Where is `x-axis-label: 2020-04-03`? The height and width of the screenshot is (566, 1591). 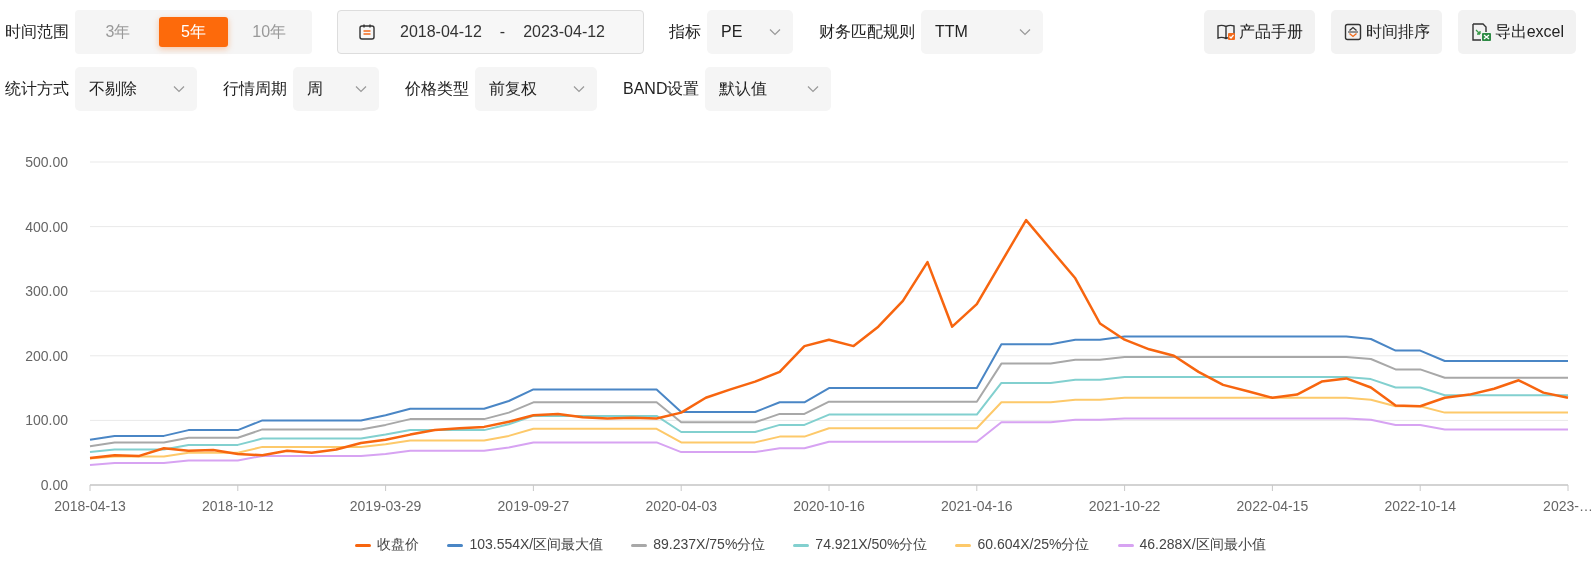 x-axis-label: 2020-04-03 is located at coordinates (681, 506).